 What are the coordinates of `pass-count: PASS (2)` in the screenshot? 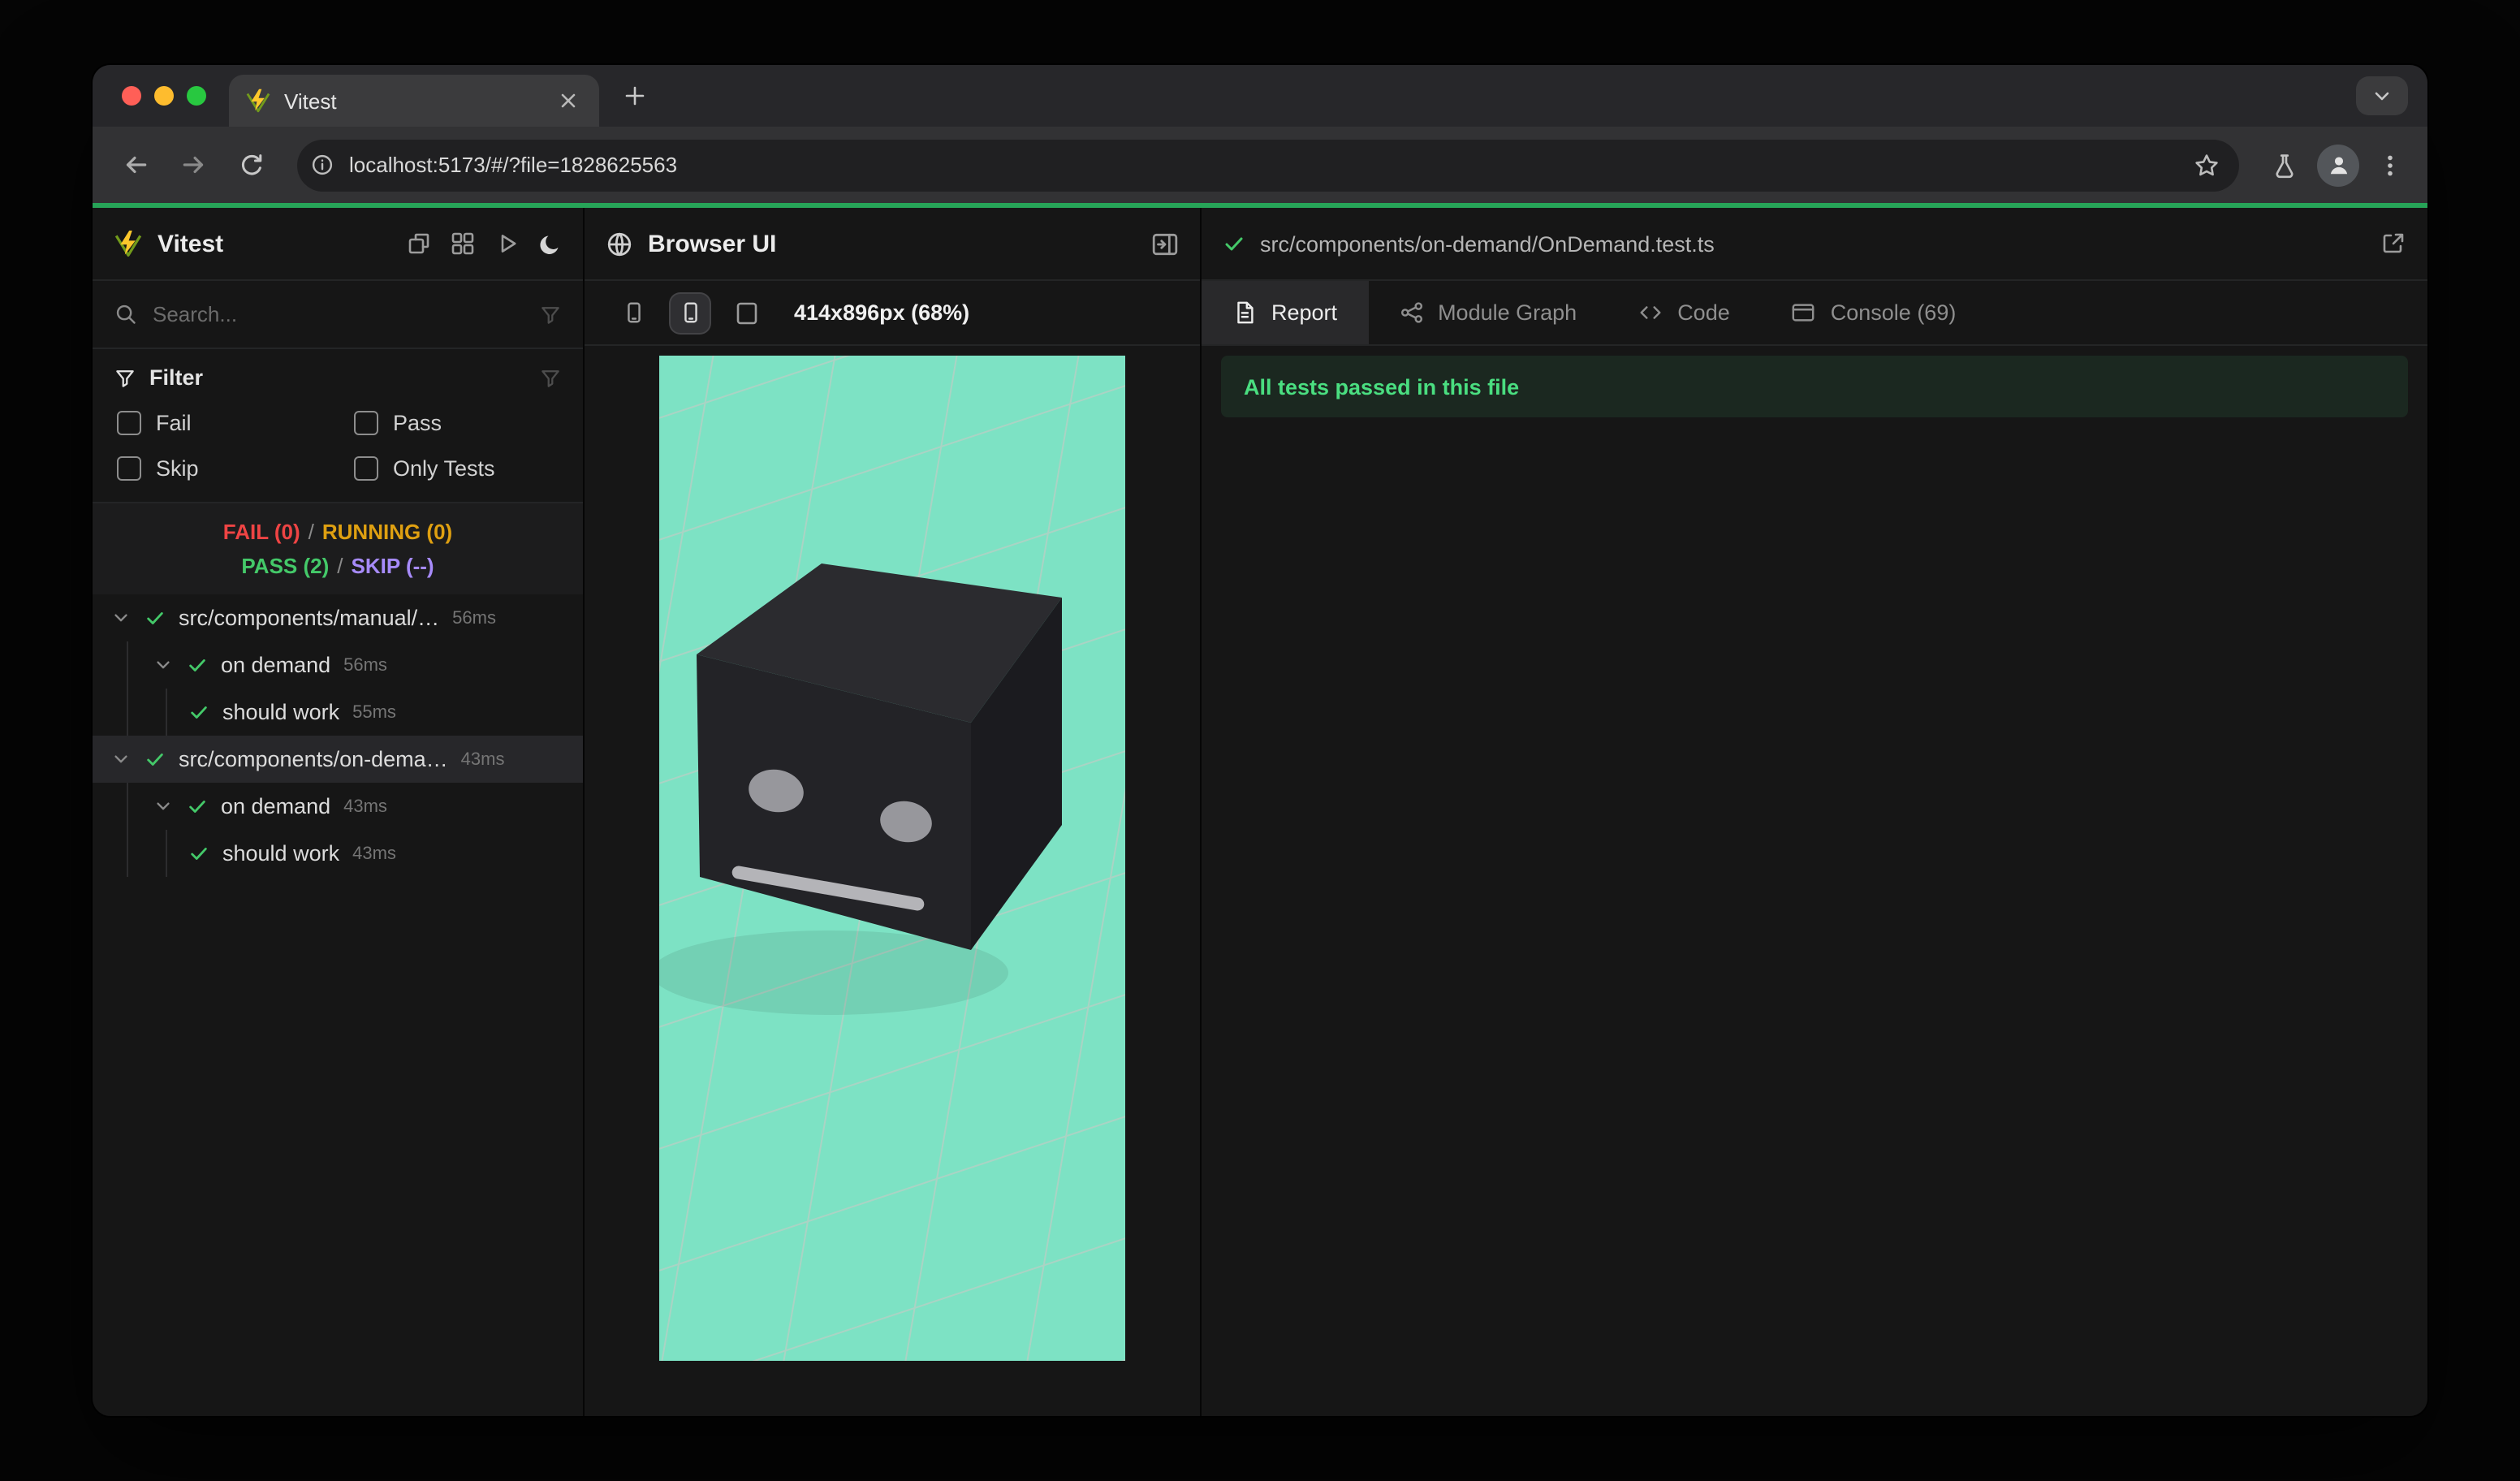 It's located at (285, 566).